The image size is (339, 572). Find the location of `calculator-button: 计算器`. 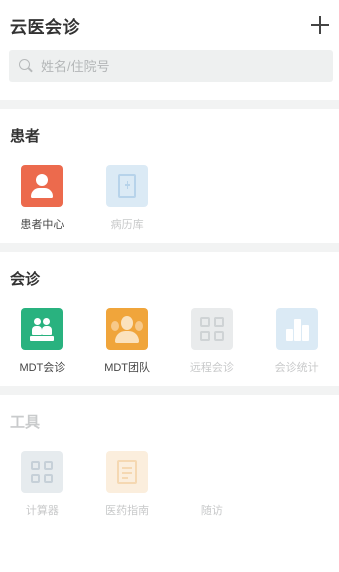

calculator-button: 计算器 is located at coordinates (42, 484).